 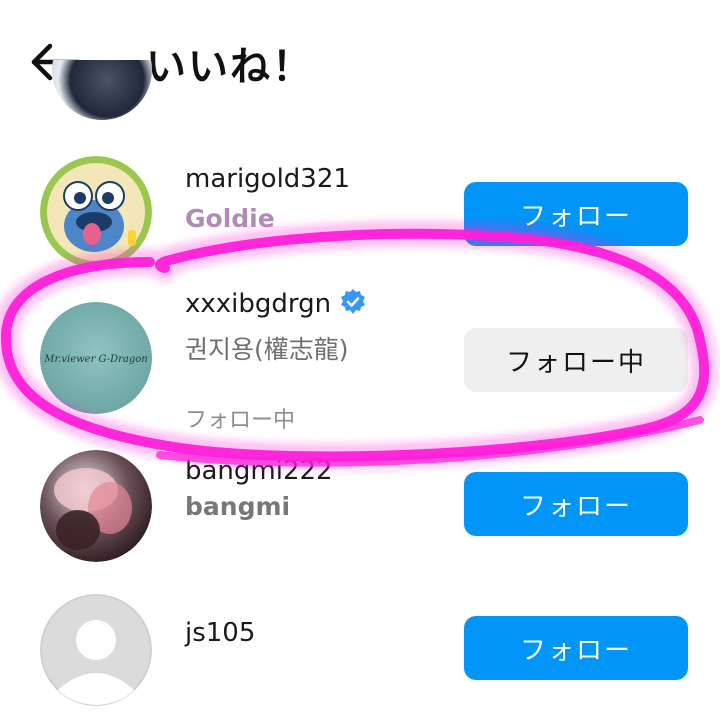 I want to click on username: bangmi222, so click(x=259, y=471).